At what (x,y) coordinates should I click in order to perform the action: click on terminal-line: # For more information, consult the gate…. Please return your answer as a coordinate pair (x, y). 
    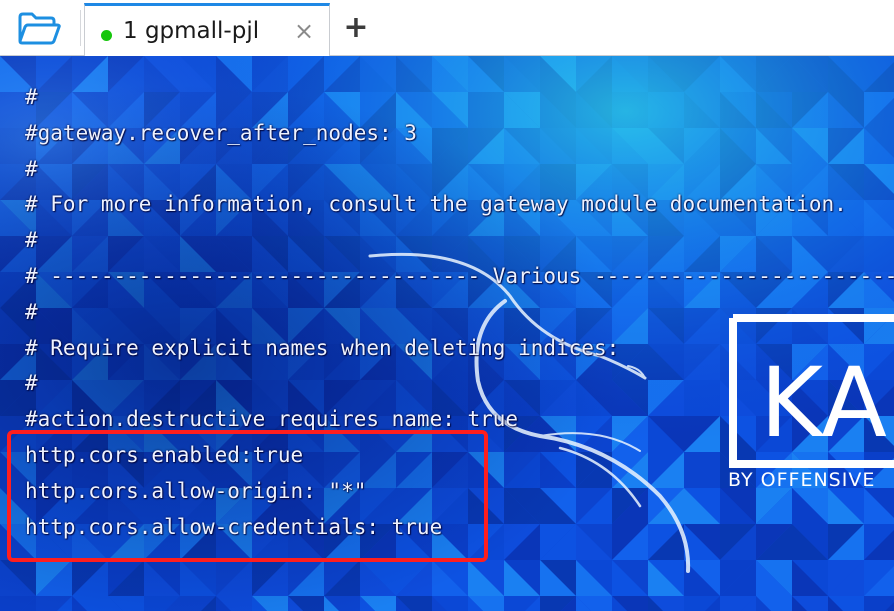
    Looking at the image, I should click on (436, 204).